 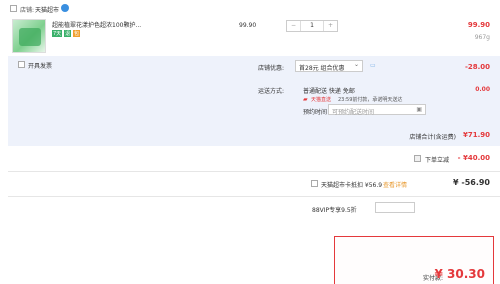 I want to click on express-note: 23:59前付款，承诺明天送达, so click(x=370, y=100).